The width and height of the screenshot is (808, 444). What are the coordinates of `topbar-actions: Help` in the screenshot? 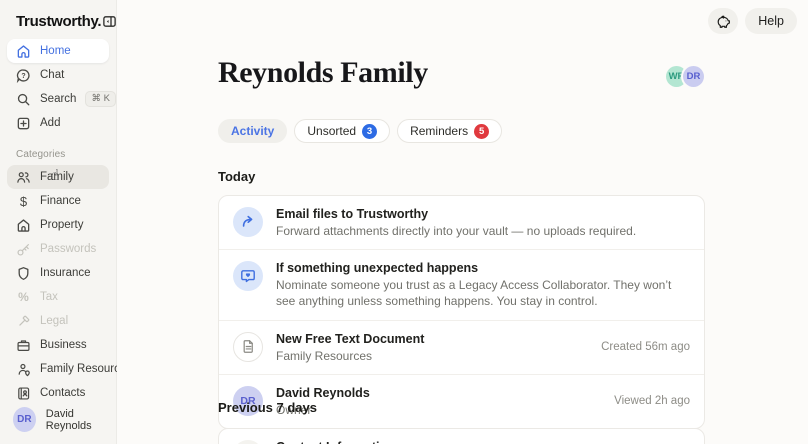 It's located at (752, 21).